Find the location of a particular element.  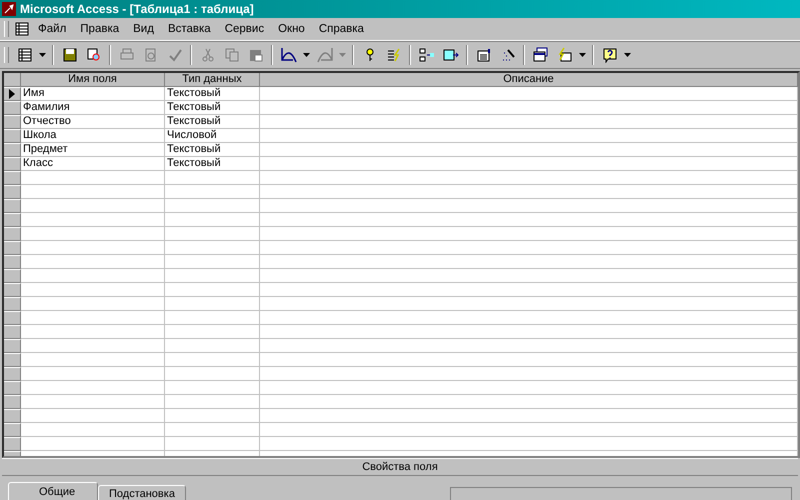

column-header: Описание is located at coordinates (529, 80).